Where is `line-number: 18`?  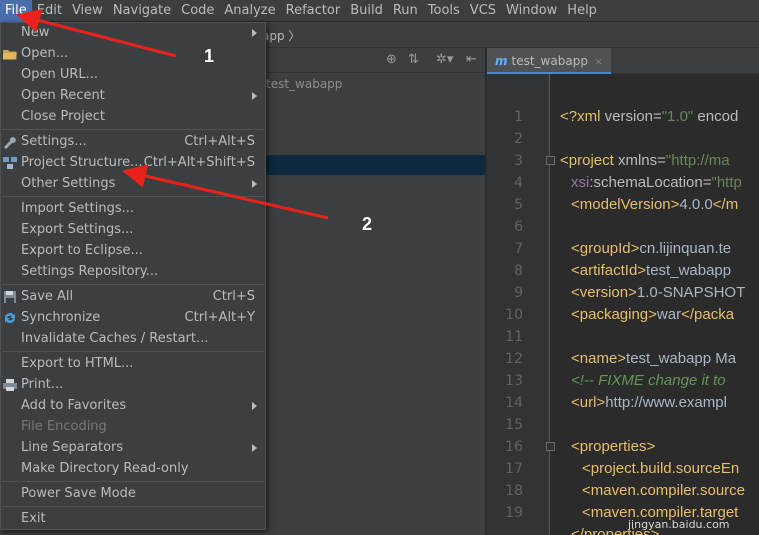
line-number: 18 is located at coordinates (514, 491).